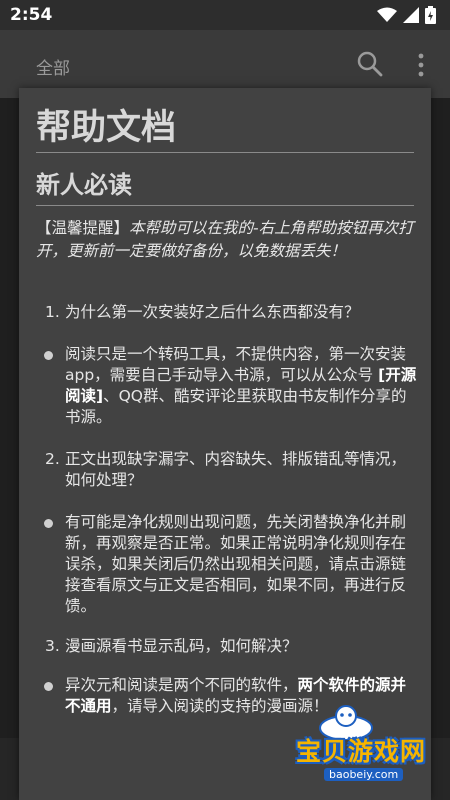  I want to click on question-number: 3., so click(52, 646).